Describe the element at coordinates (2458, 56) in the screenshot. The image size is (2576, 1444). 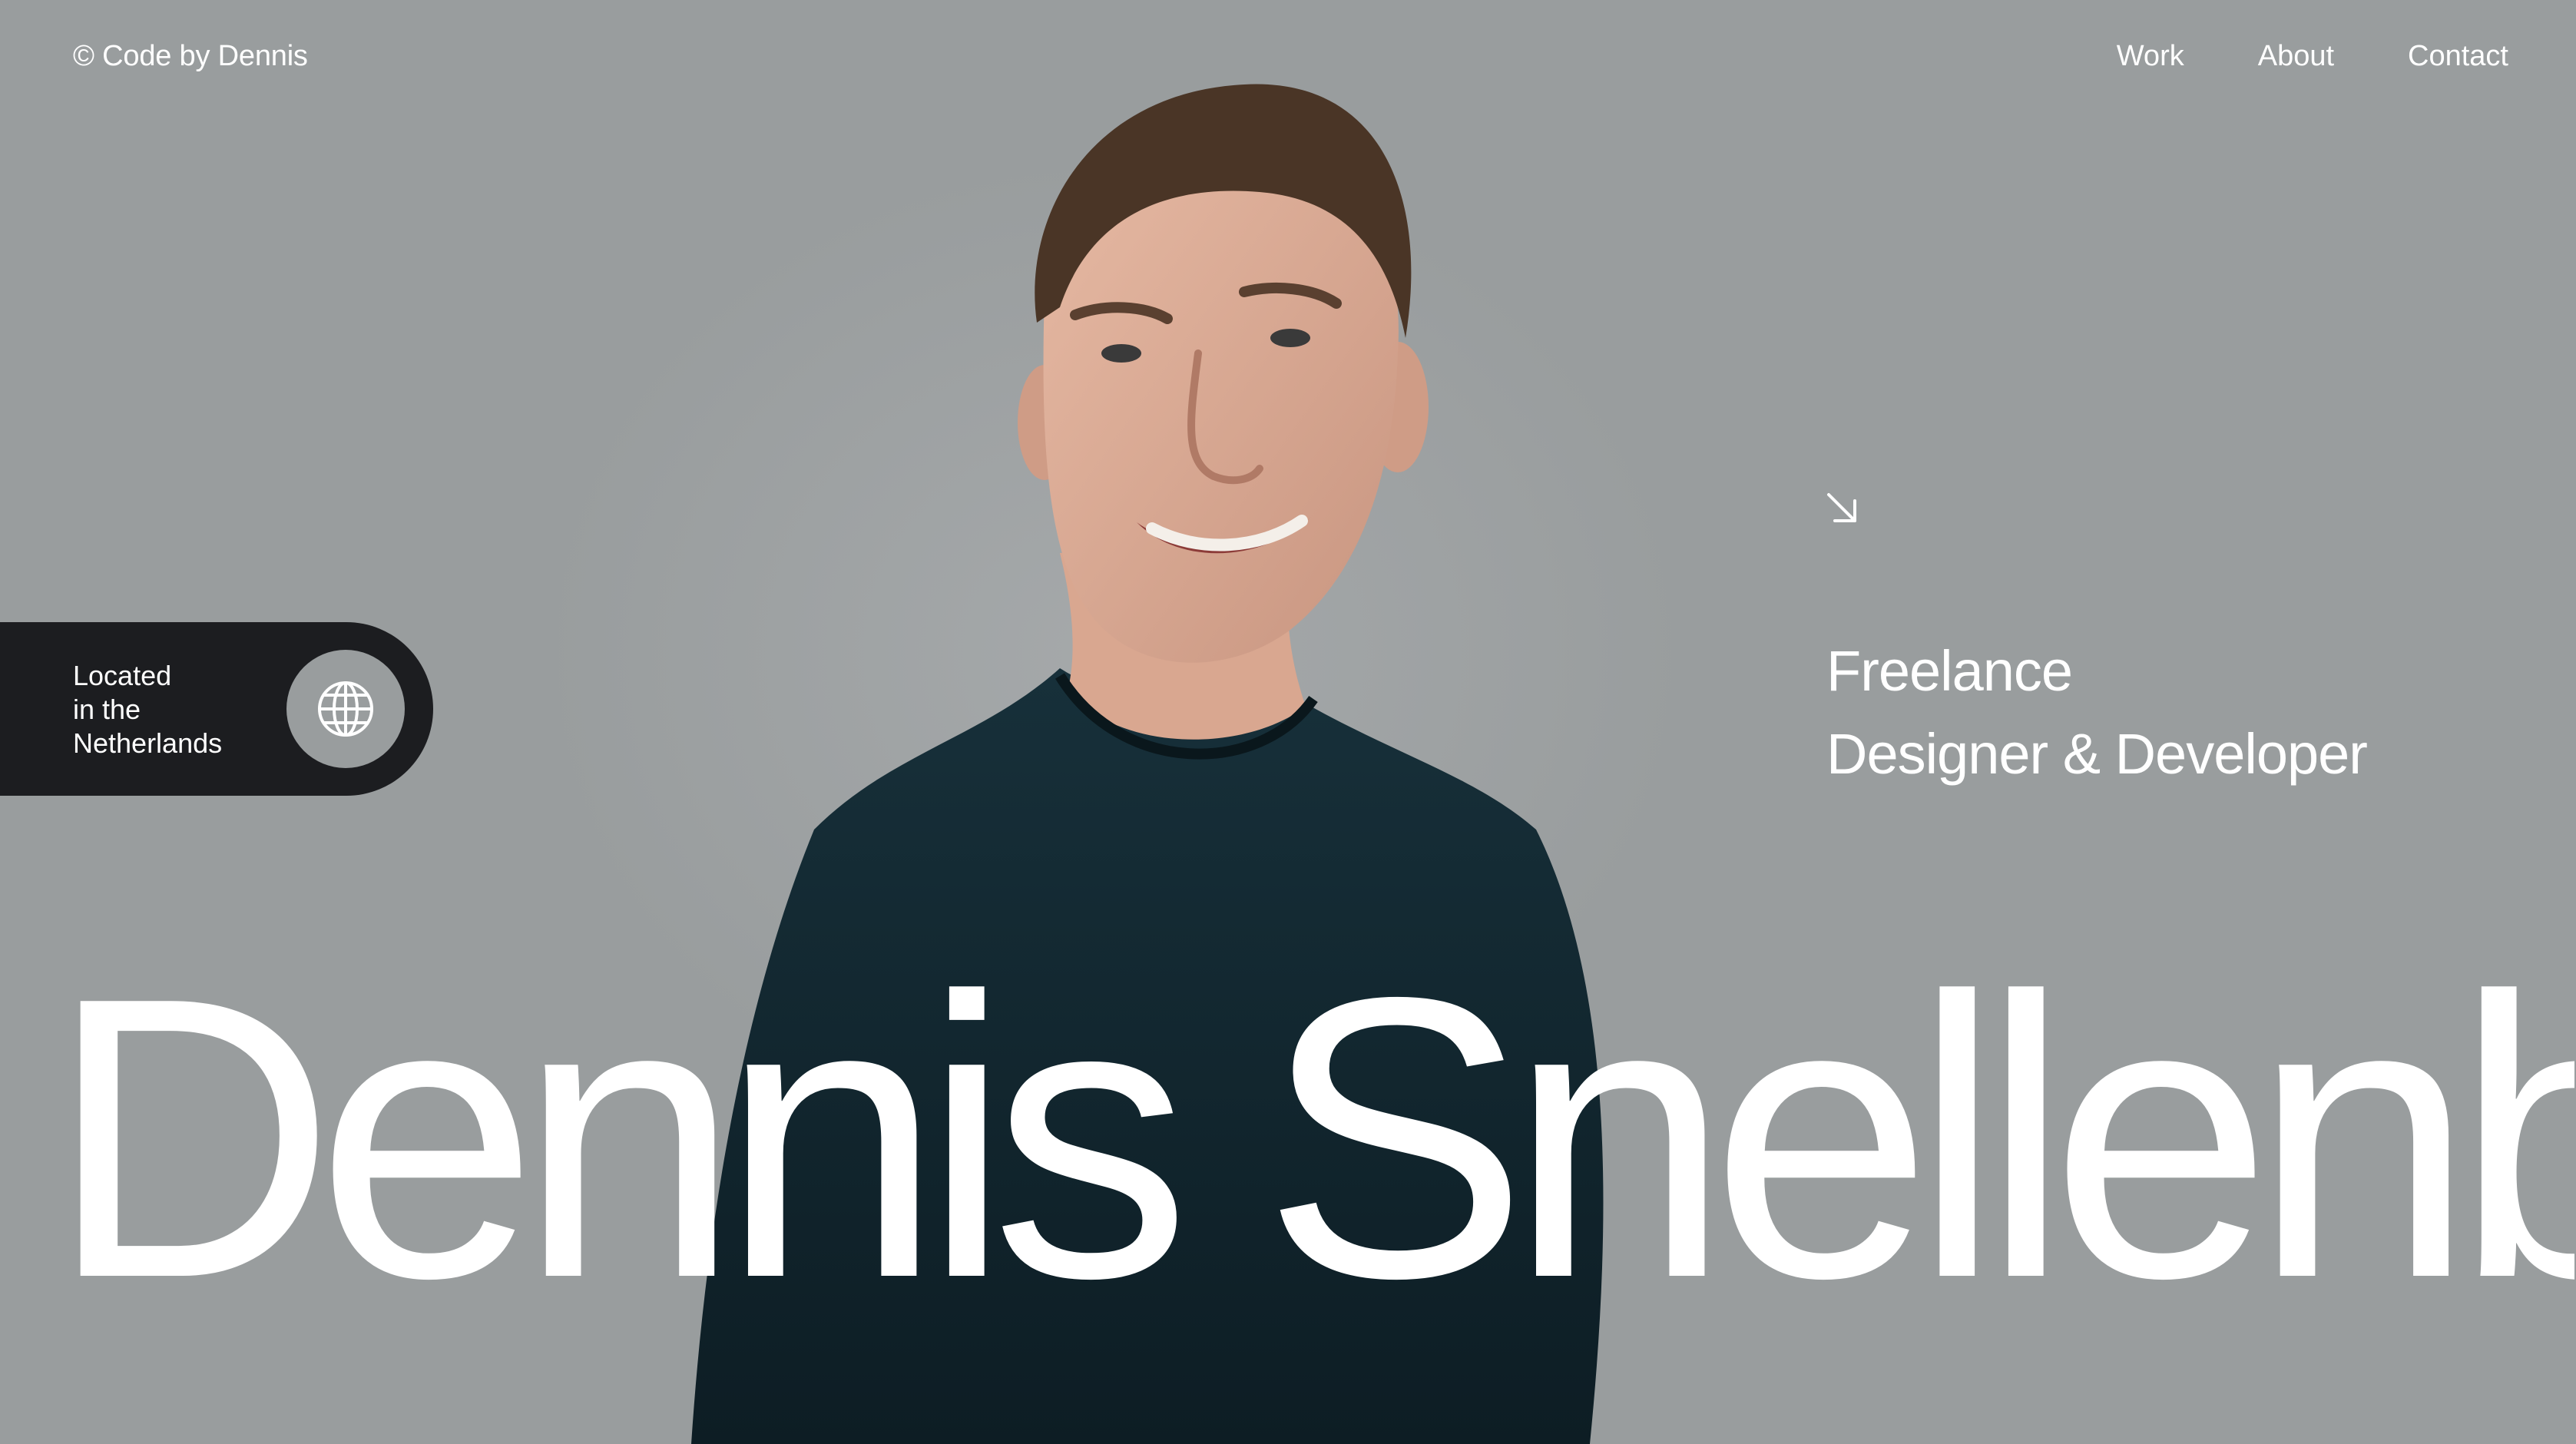
I see `nav-contact-link: Contact` at that location.